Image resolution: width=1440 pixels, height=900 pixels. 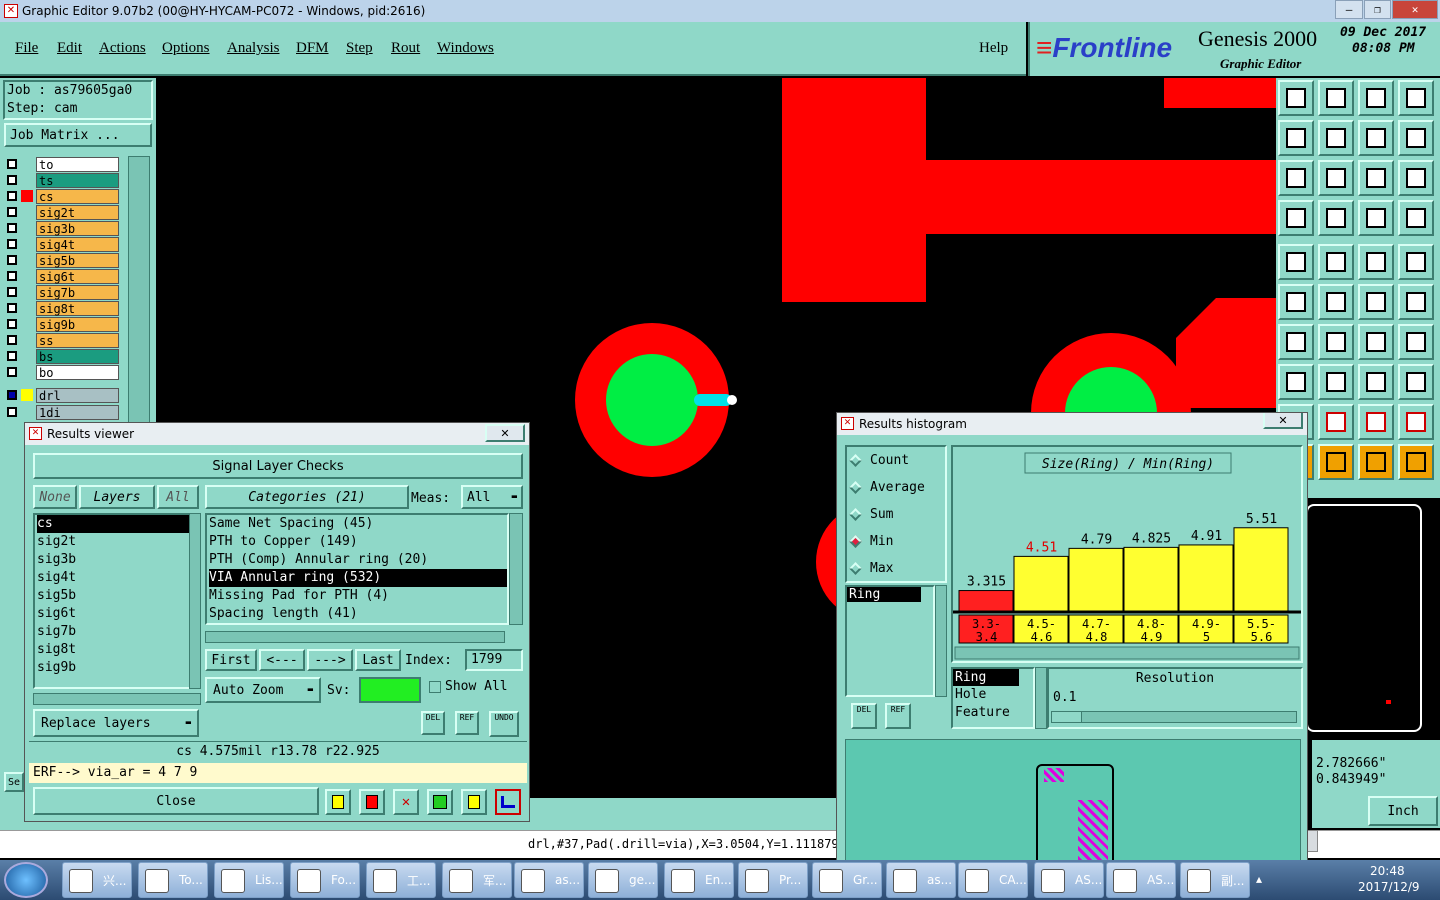 I want to click on layer-row: sig2t, so click(x=65, y=212).